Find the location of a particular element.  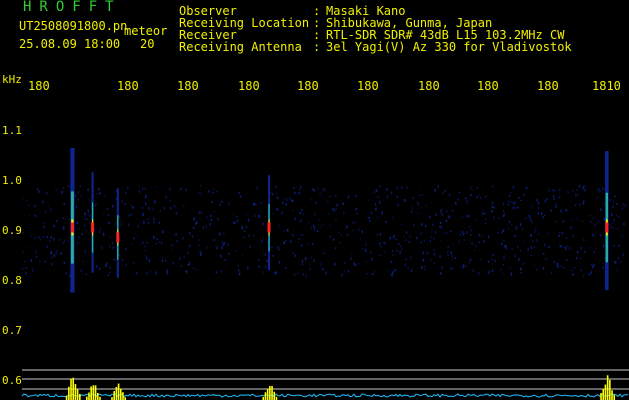

freq-tick: 0.6 is located at coordinates (12, 380).